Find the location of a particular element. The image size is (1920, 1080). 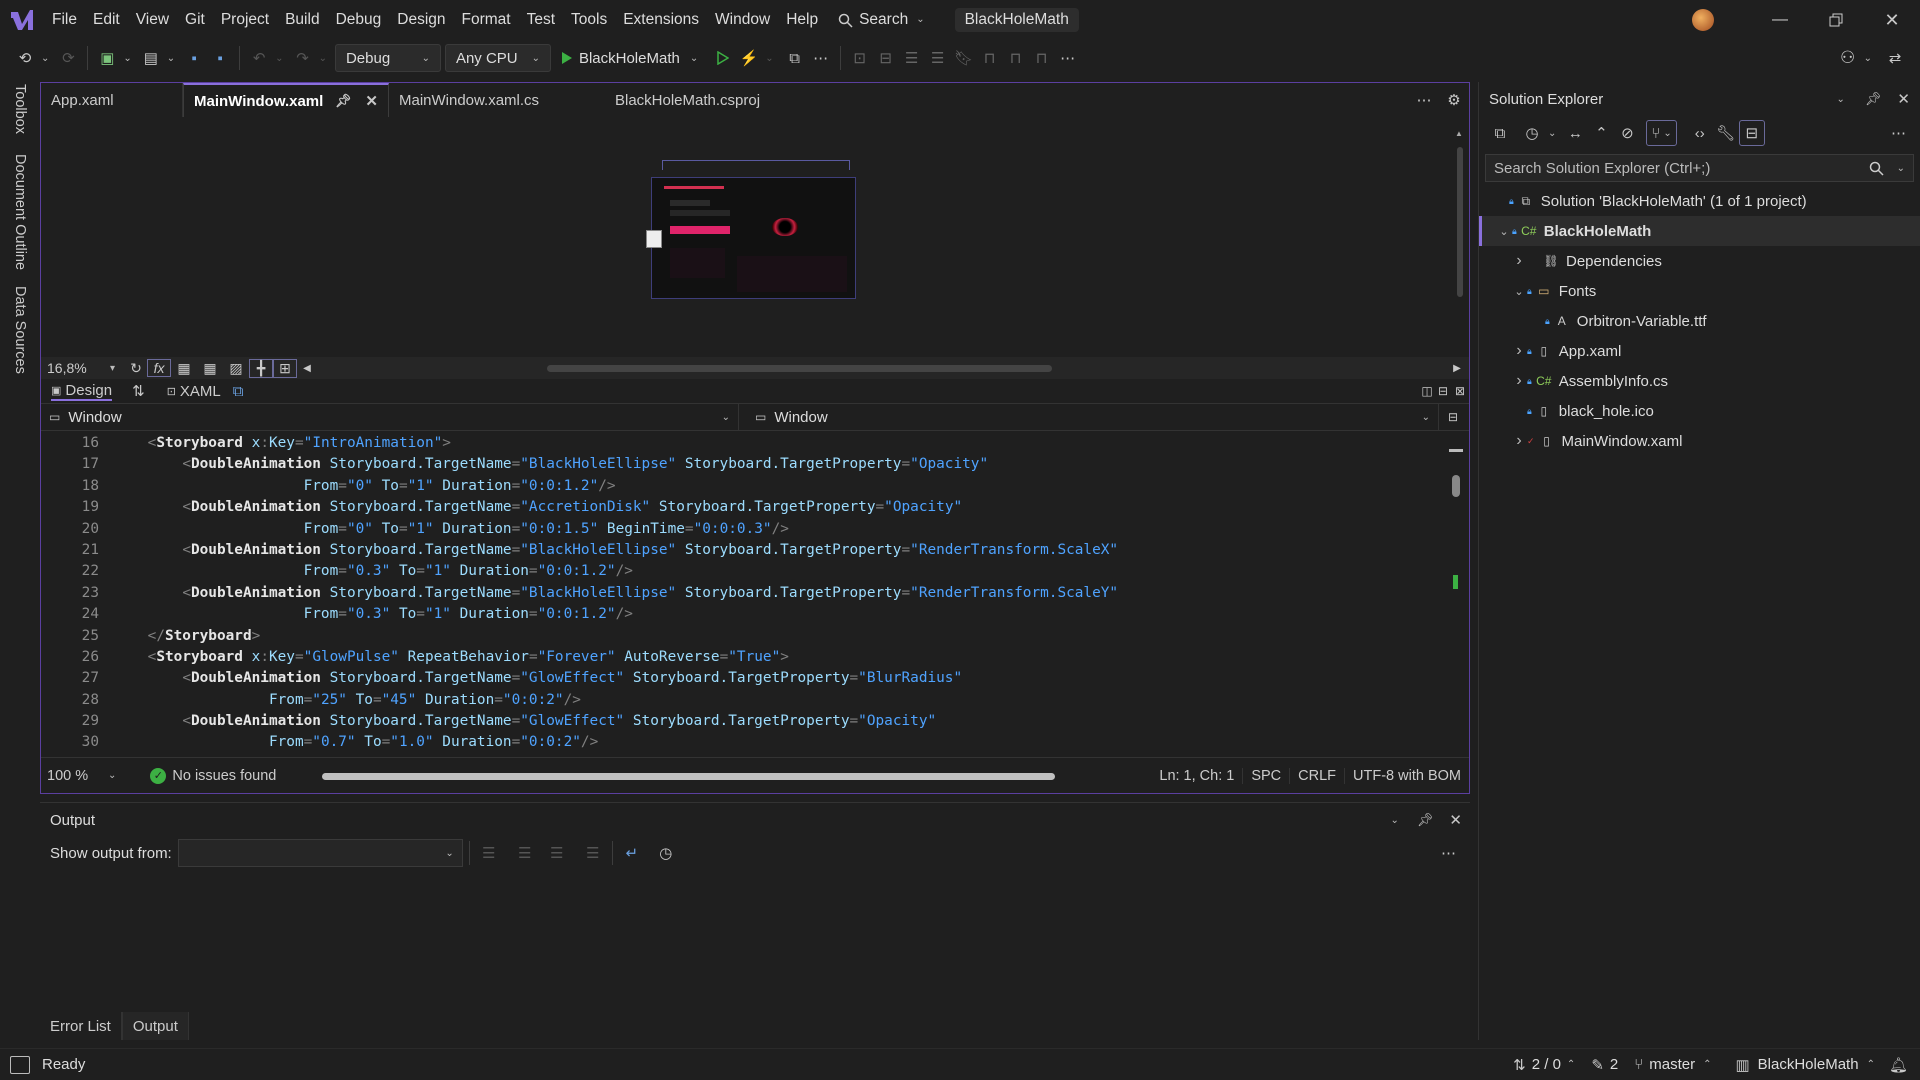

git-branch: master is located at coordinates (1672, 1064).